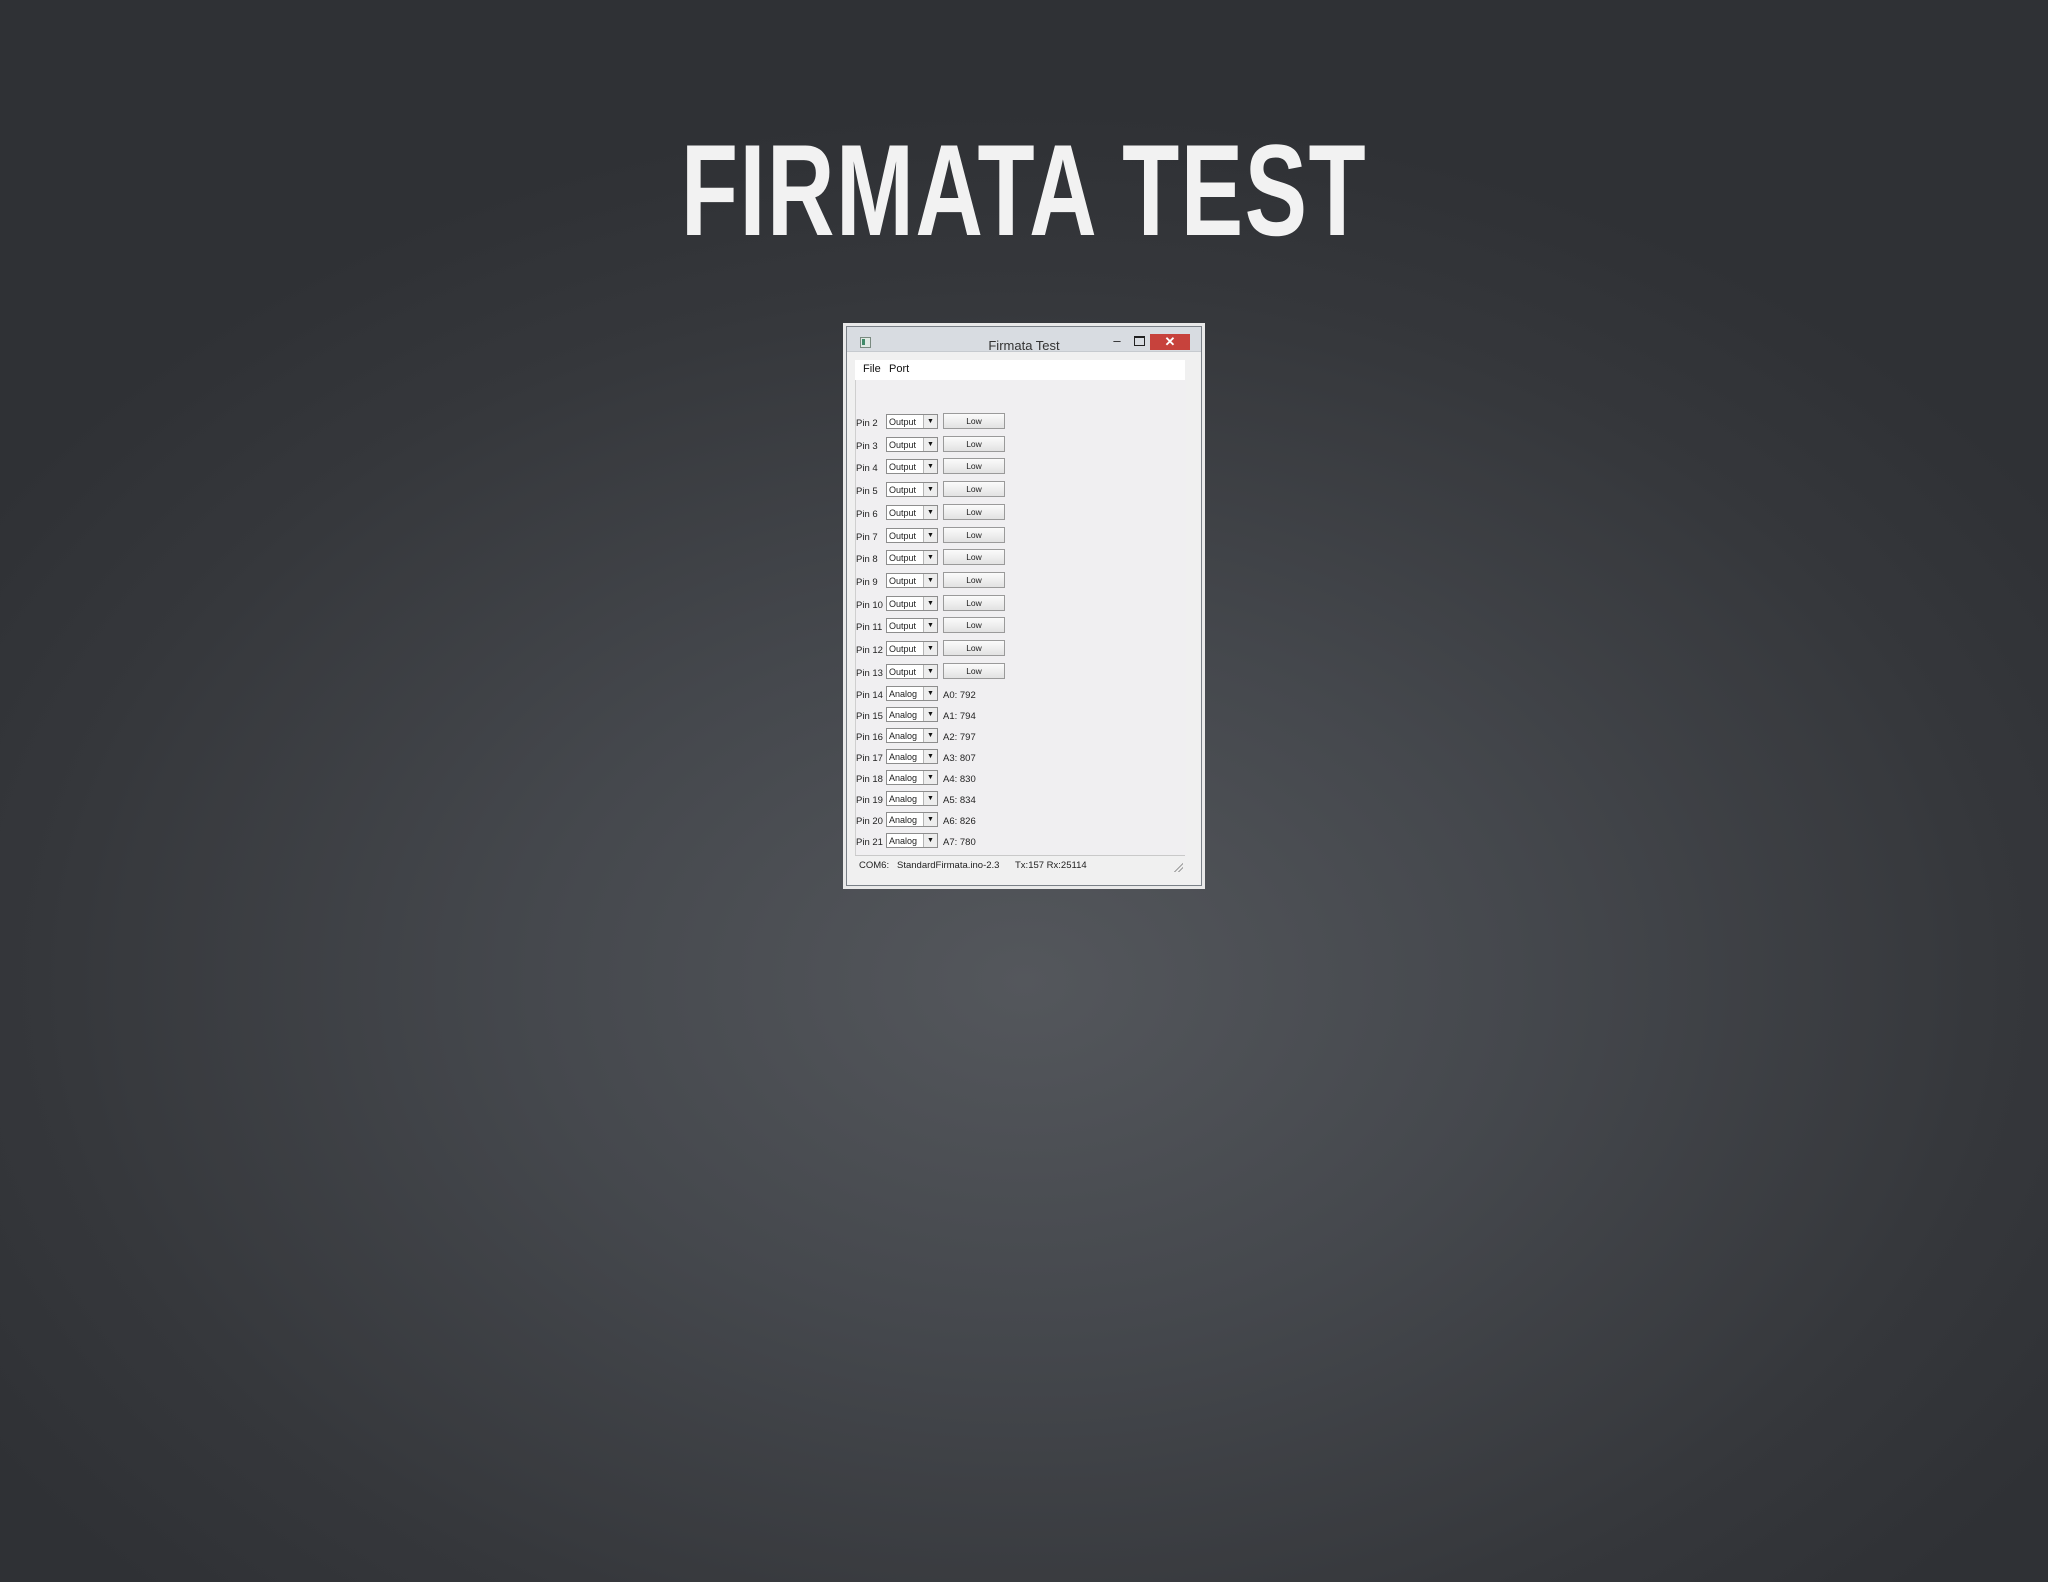  I want to click on pin-label: Pin 2, so click(867, 423).